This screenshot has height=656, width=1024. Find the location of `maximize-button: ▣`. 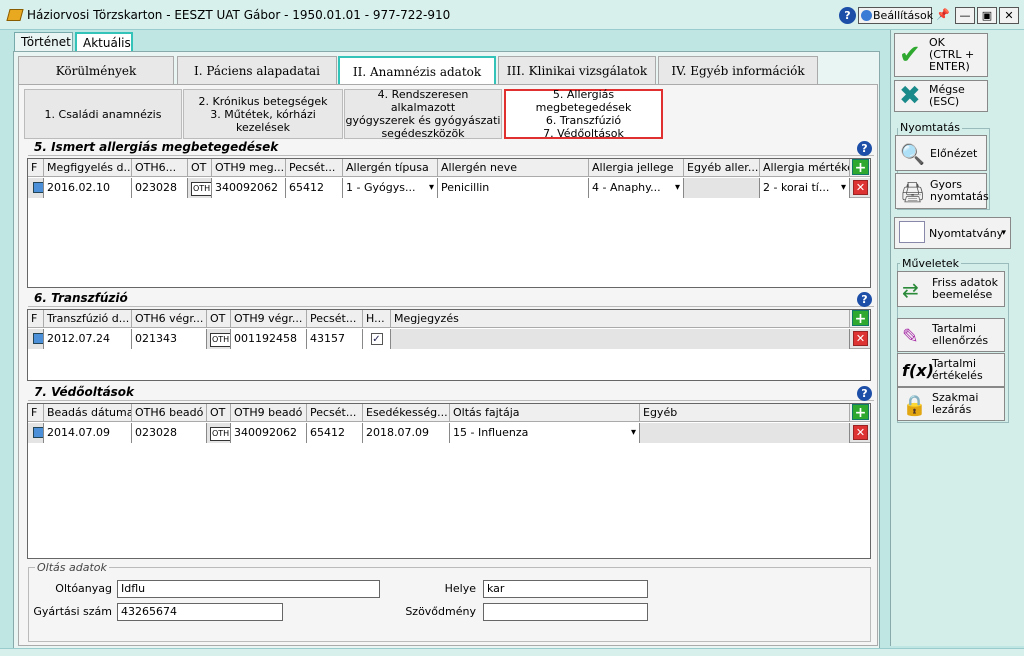

maximize-button: ▣ is located at coordinates (987, 15).